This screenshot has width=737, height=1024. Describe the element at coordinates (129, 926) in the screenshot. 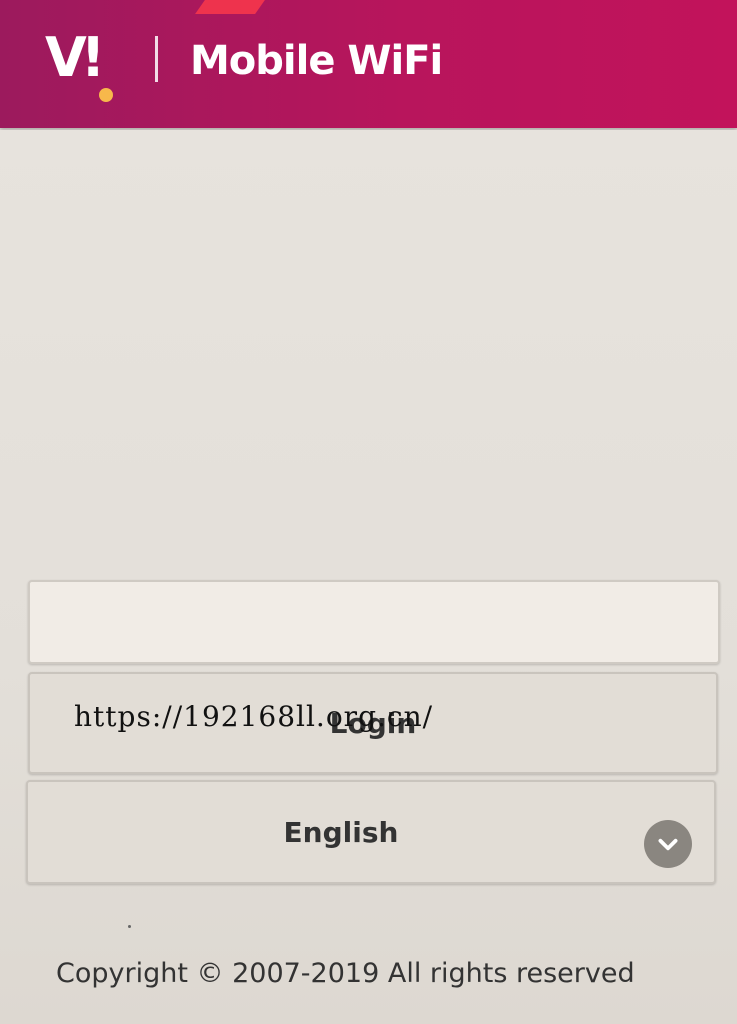

I see `screen-speck` at that location.